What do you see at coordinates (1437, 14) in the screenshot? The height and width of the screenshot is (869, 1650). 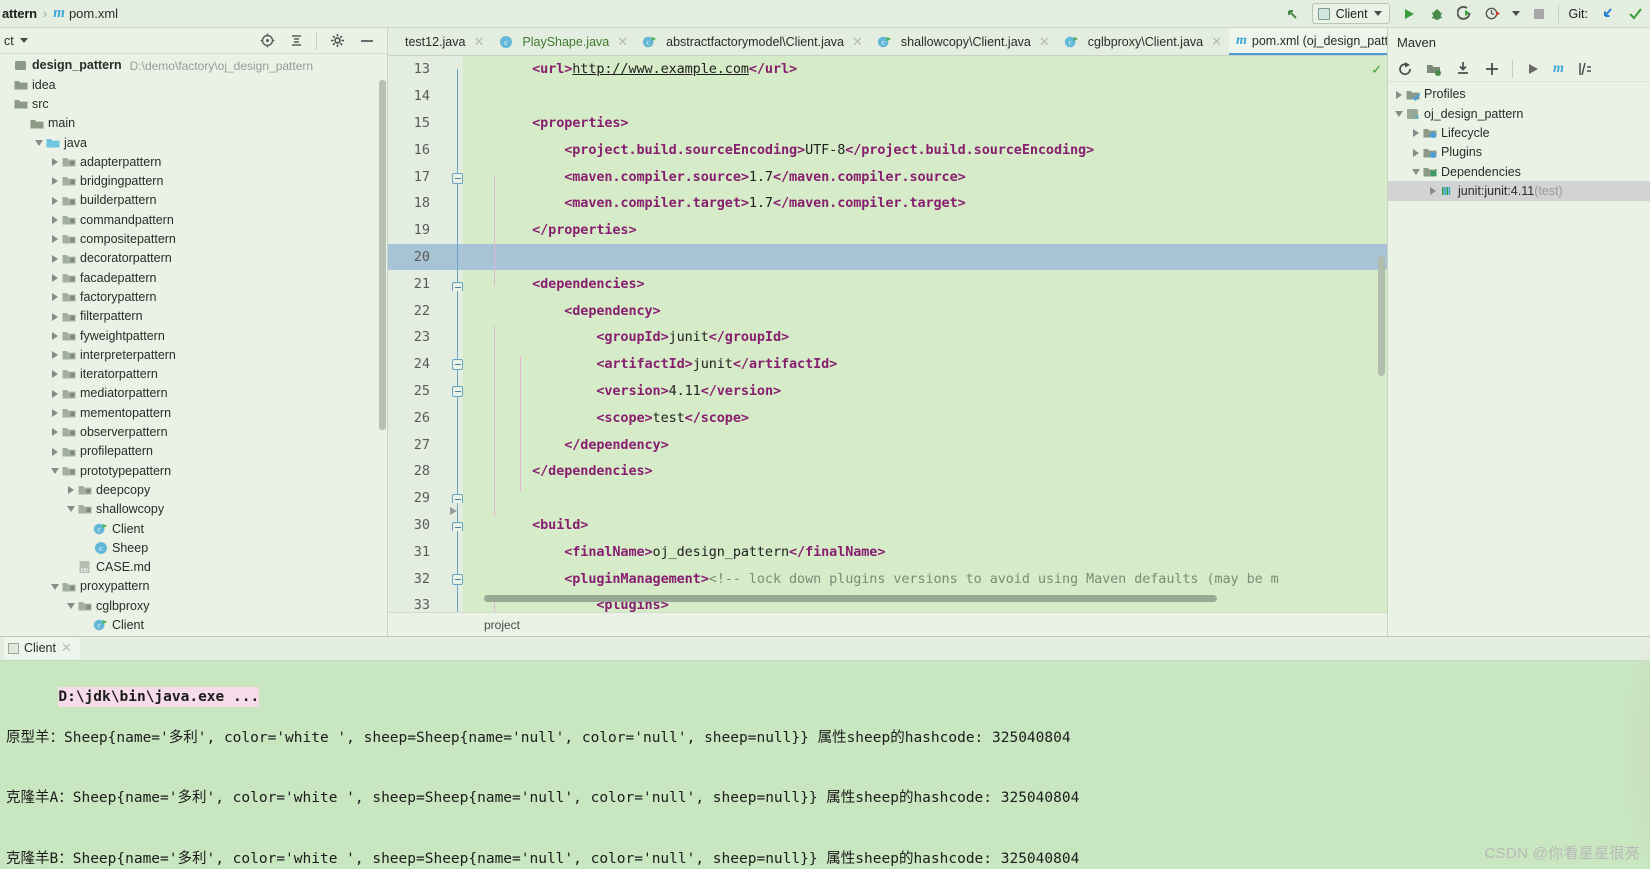 I see `debug-icon` at bounding box center [1437, 14].